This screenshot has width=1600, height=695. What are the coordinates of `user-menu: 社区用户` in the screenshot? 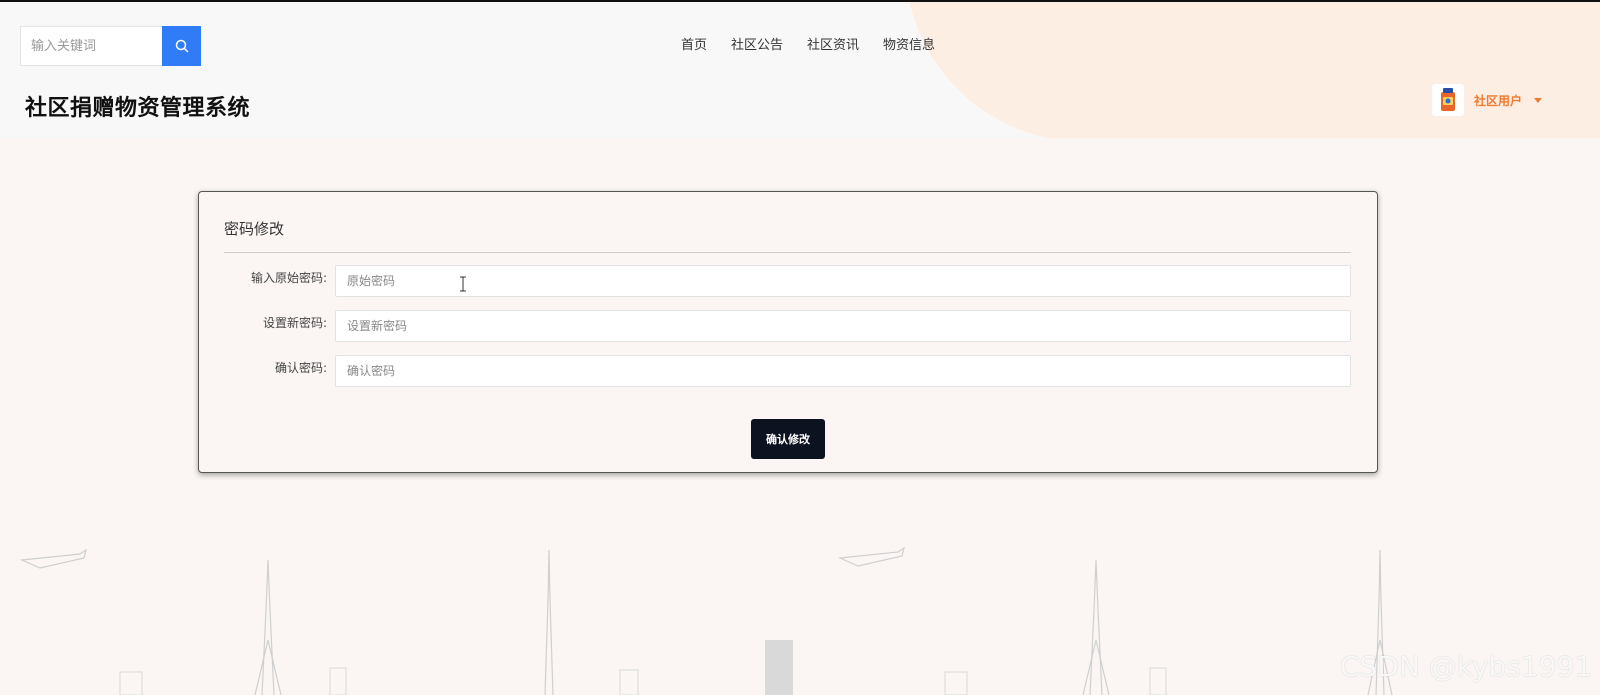 It's located at (1487, 100).